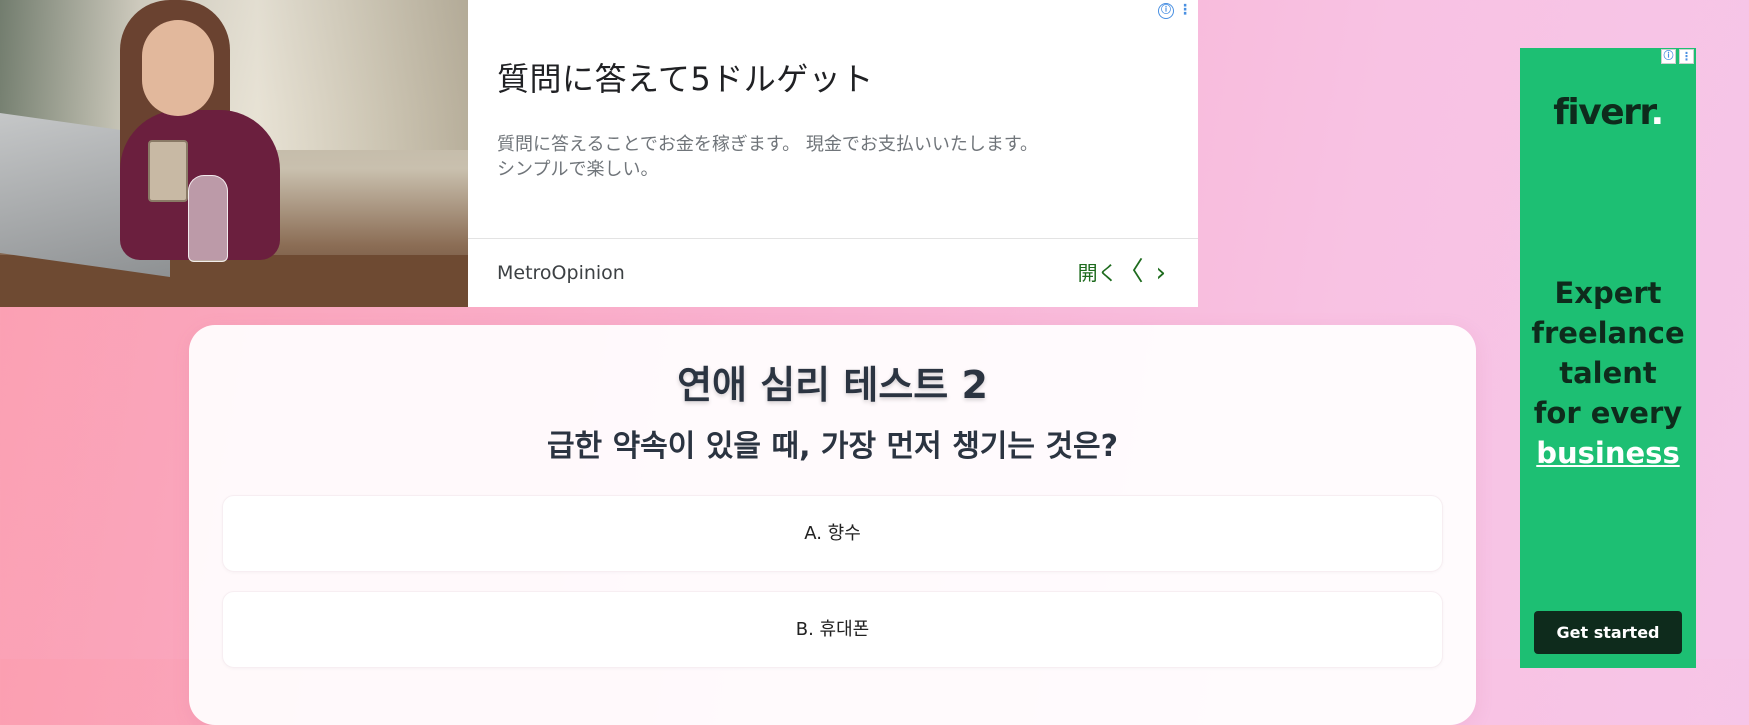  What do you see at coordinates (561, 273) in the screenshot?
I see `ad-advertiser-name: MetroOpinion` at bounding box center [561, 273].